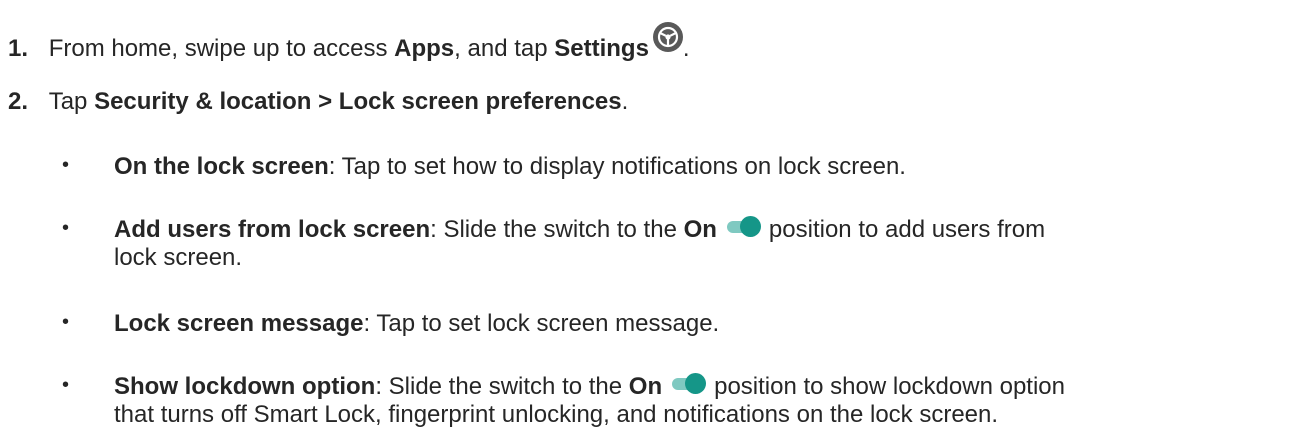 Image resolution: width=1291 pixels, height=437 pixels. I want to click on gear-icon, so click(667, 37).